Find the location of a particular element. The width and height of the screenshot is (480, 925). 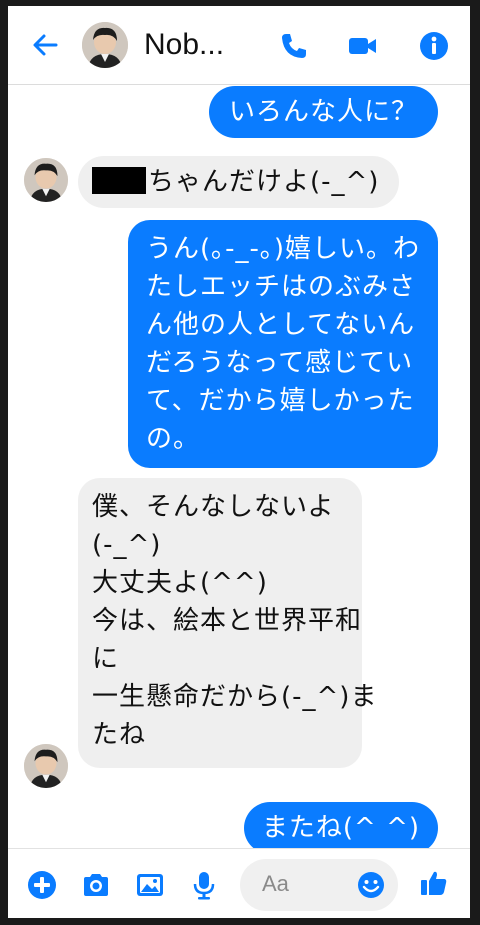

message-line: だろうなって感じてい is located at coordinates (279, 363).